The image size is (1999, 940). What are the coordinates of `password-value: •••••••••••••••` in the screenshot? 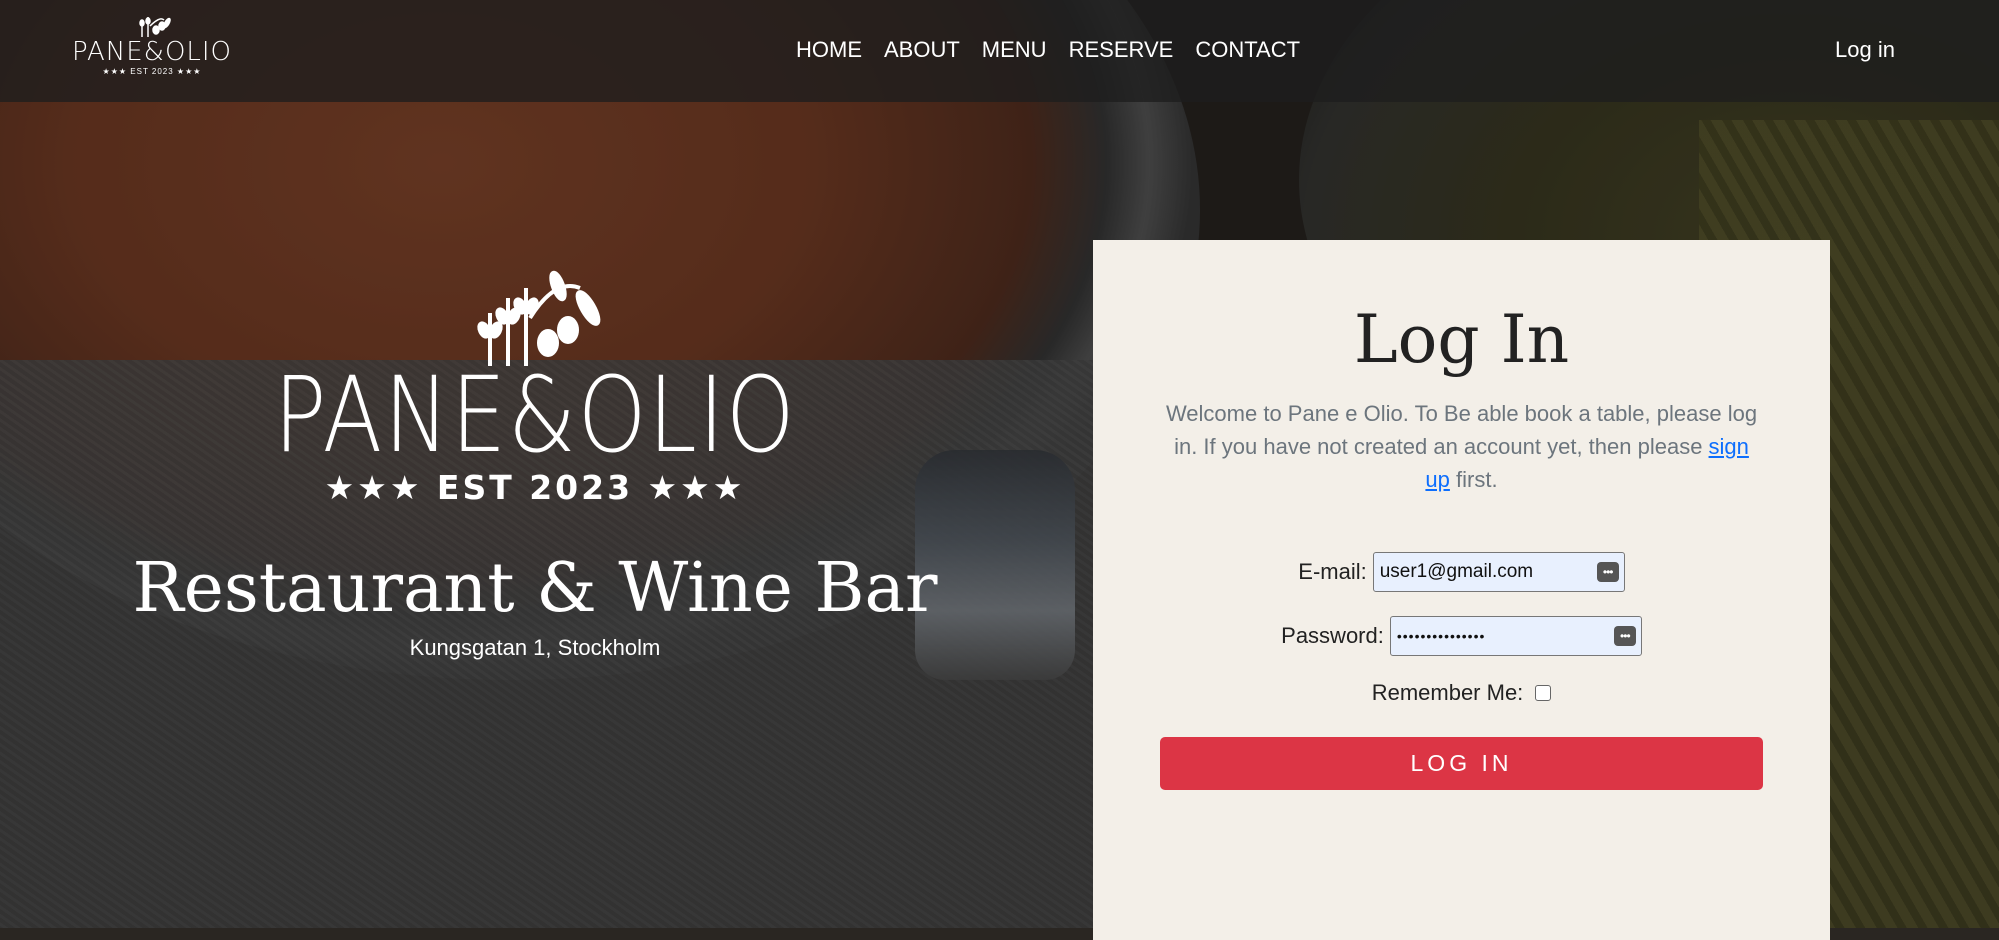 It's located at (1441, 636).